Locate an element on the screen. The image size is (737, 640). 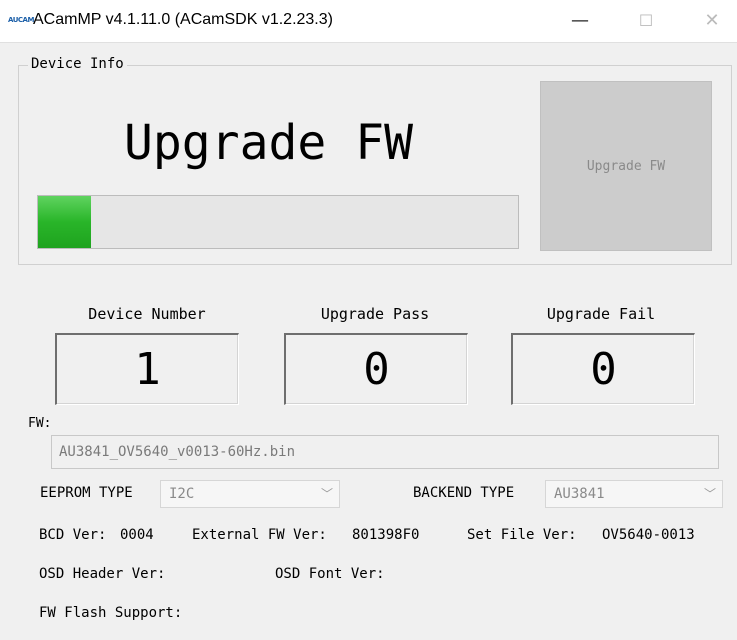
device-number-display: 1 is located at coordinates (147, 369).